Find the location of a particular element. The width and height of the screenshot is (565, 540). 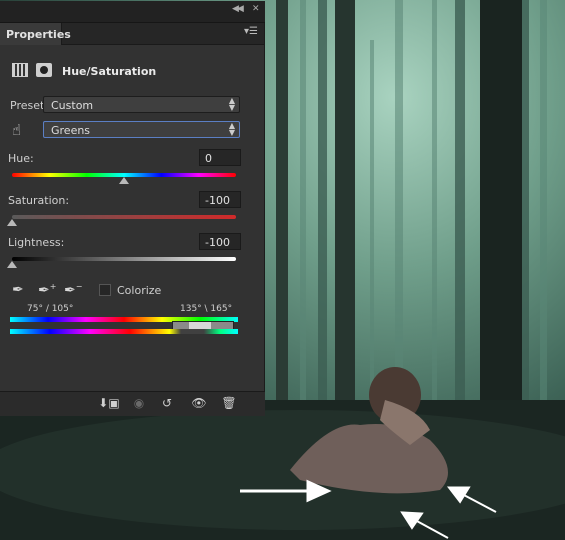

panel-tabbar: Properties ▾☰ is located at coordinates (132, 34).